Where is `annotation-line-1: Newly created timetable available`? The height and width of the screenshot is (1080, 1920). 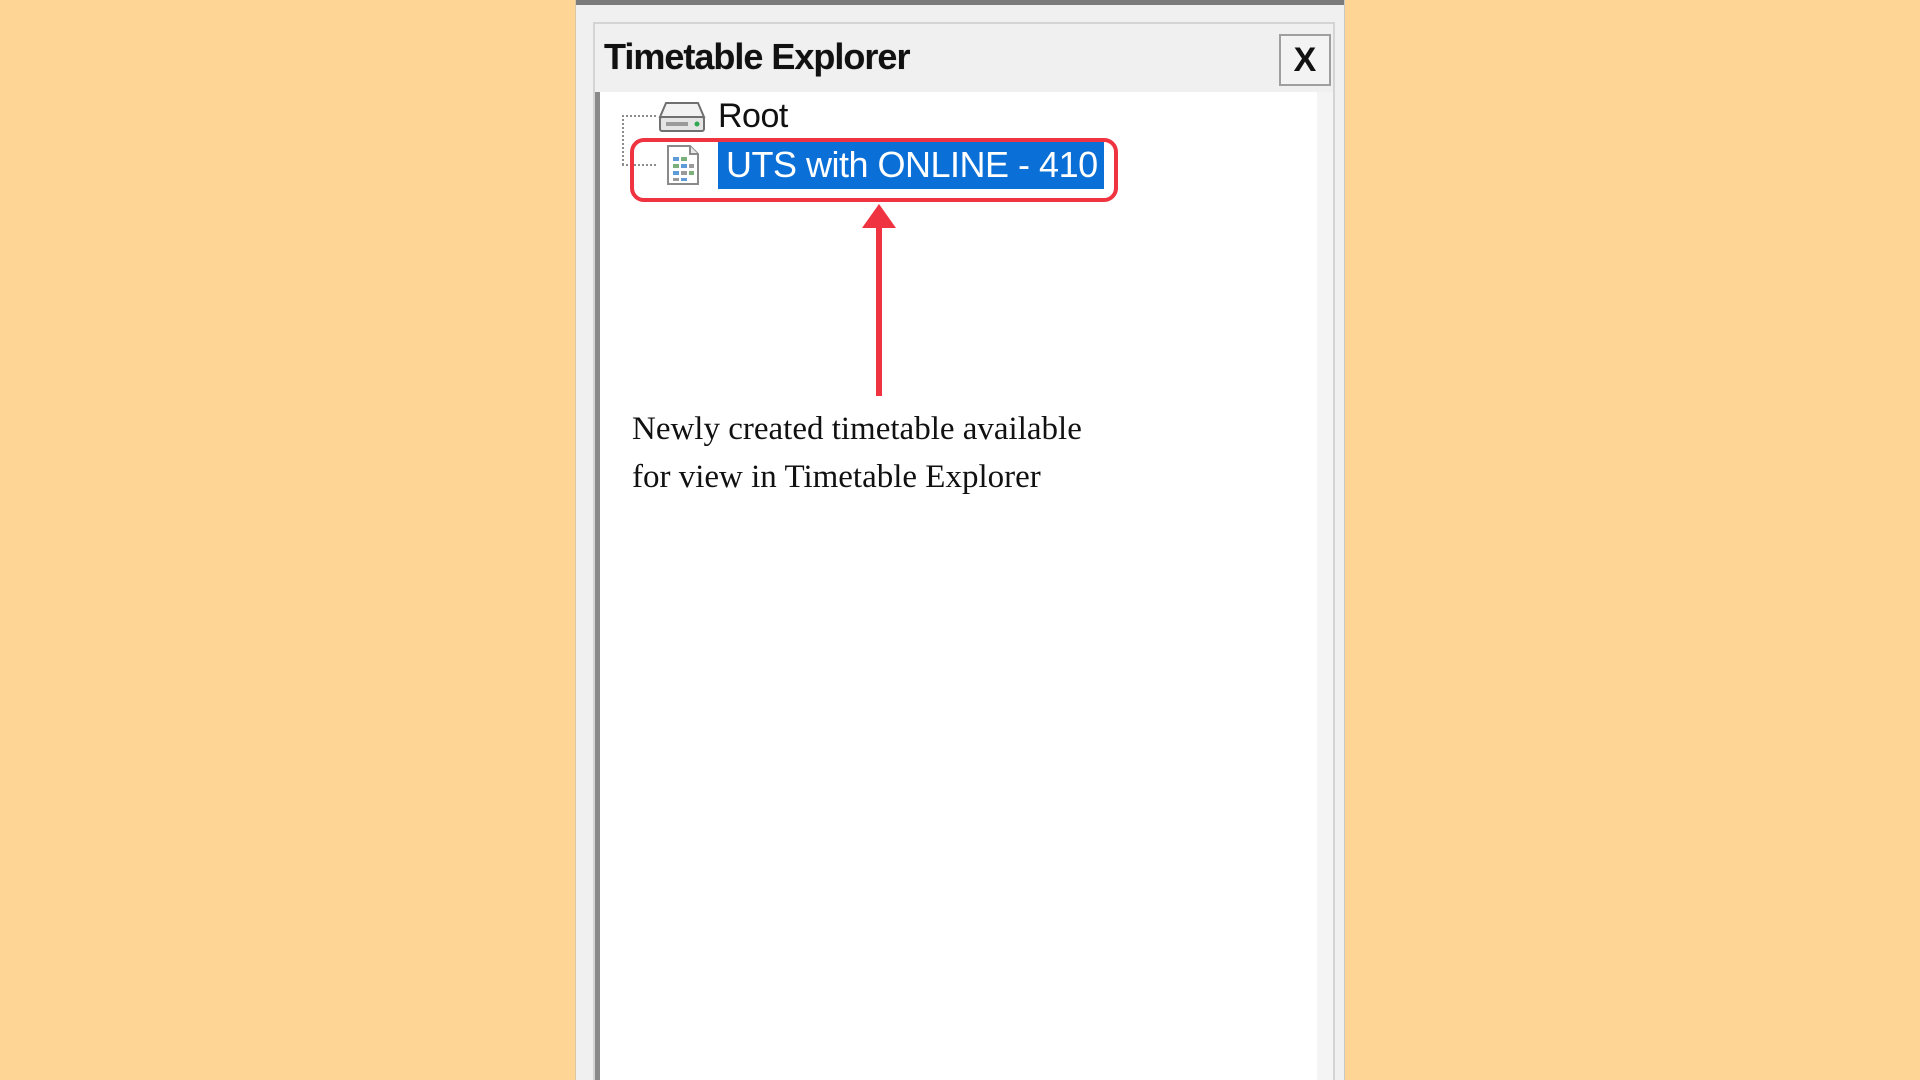 annotation-line-1: Newly created timetable available is located at coordinates (857, 429).